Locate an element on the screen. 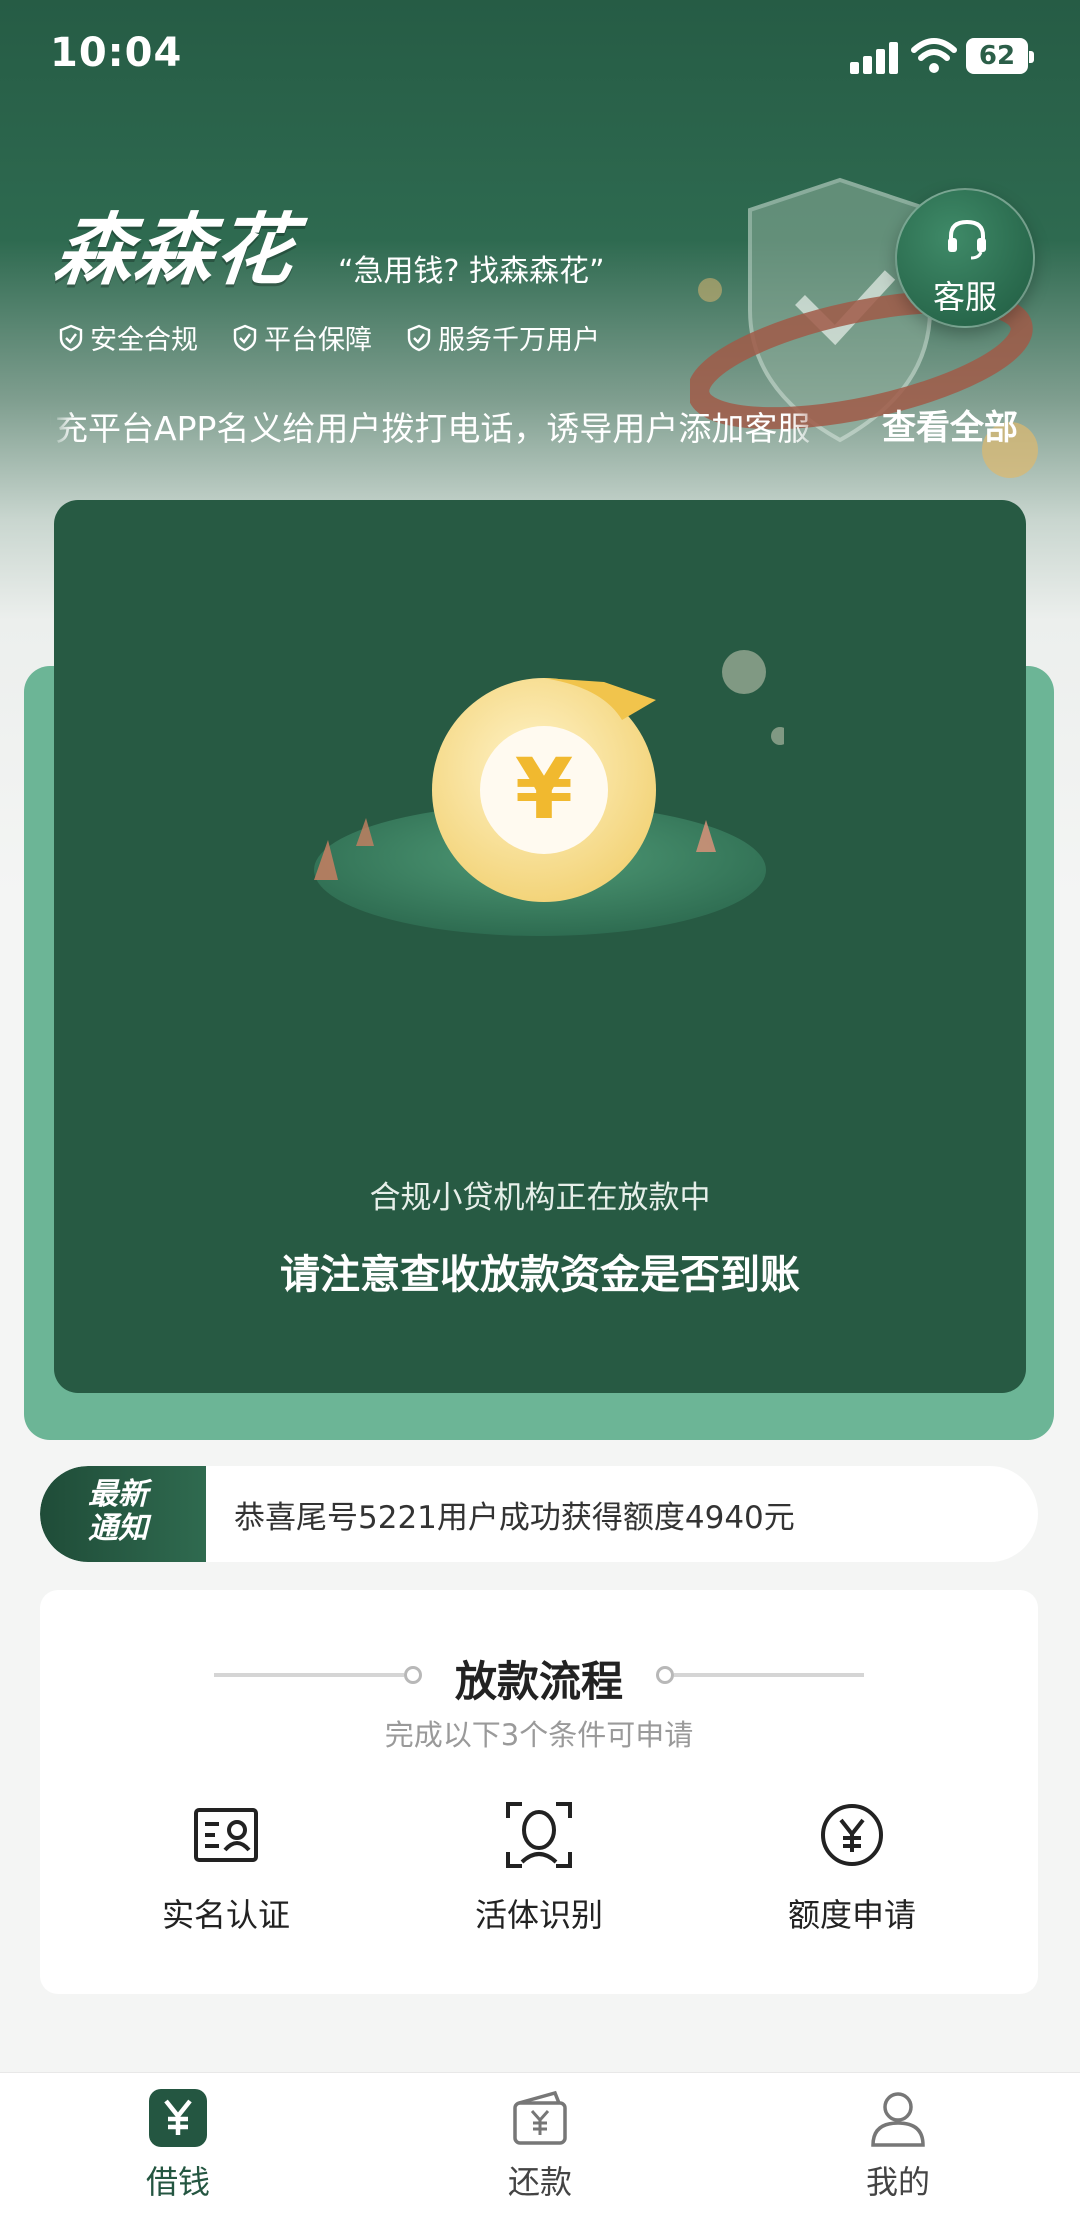 The height and width of the screenshot is (2218, 1080). customer-service-button: 客服 is located at coordinates (965, 258).